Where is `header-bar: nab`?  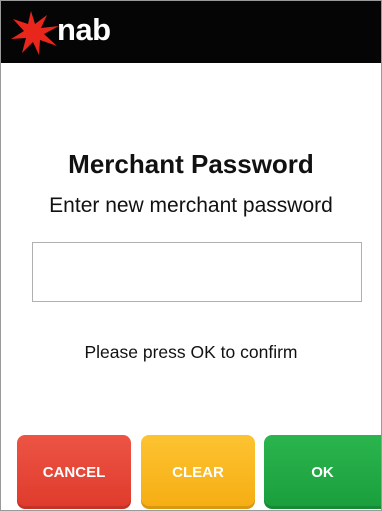
header-bar: nab is located at coordinates (191, 32).